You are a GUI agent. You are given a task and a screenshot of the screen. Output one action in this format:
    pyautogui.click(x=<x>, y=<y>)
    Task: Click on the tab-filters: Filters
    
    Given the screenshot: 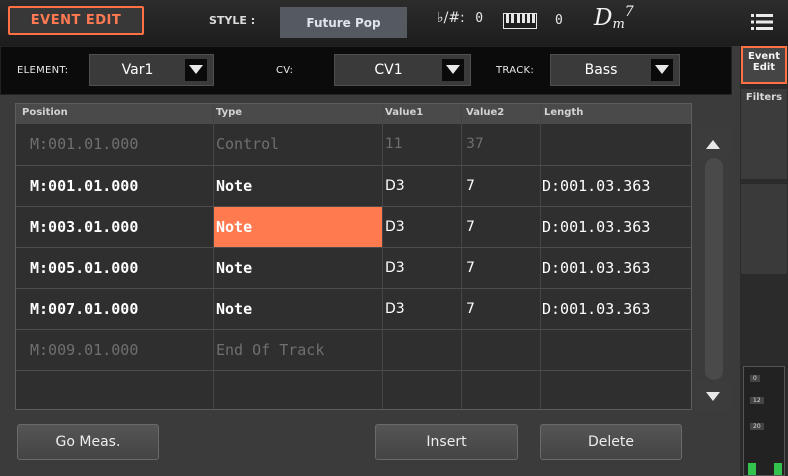 What is the action you would take?
    pyautogui.click(x=764, y=134)
    